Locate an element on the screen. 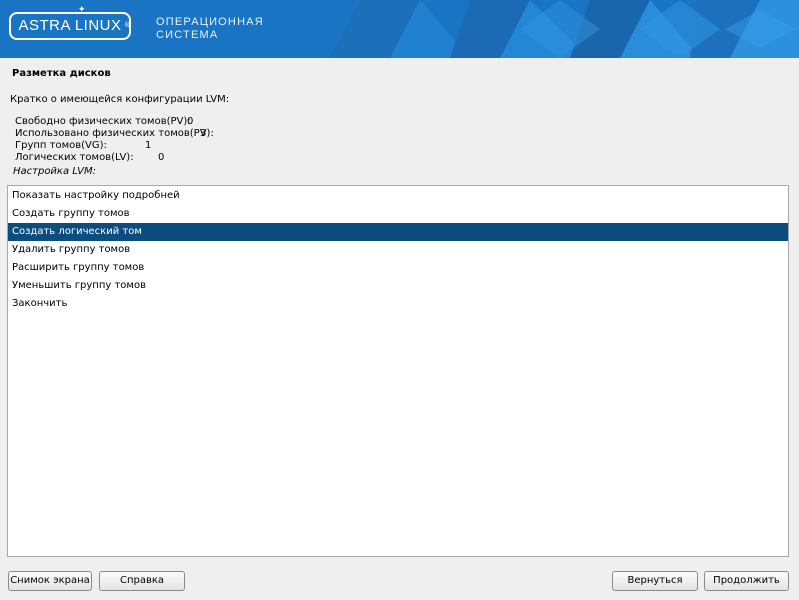 The height and width of the screenshot is (600, 799). stat-value: 1 is located at coordinates (148, 145).